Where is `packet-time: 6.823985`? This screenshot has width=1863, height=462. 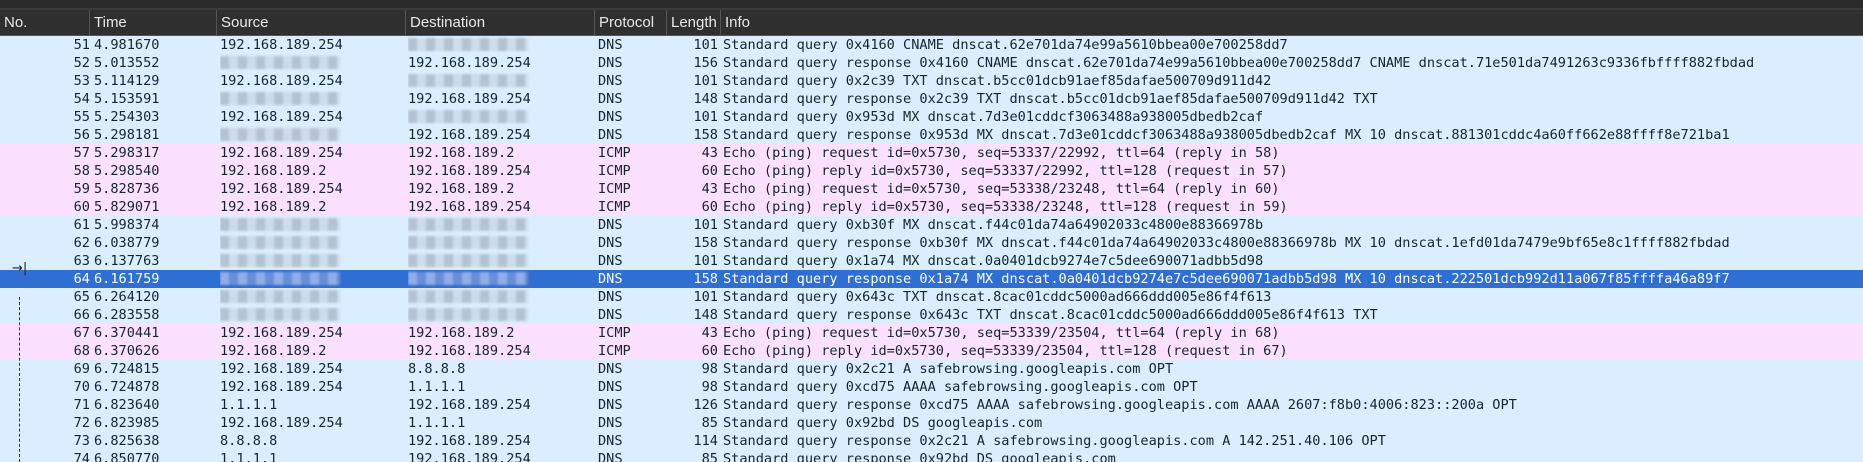 packet-time: 6.823985 is located at coordinates (127, 423).